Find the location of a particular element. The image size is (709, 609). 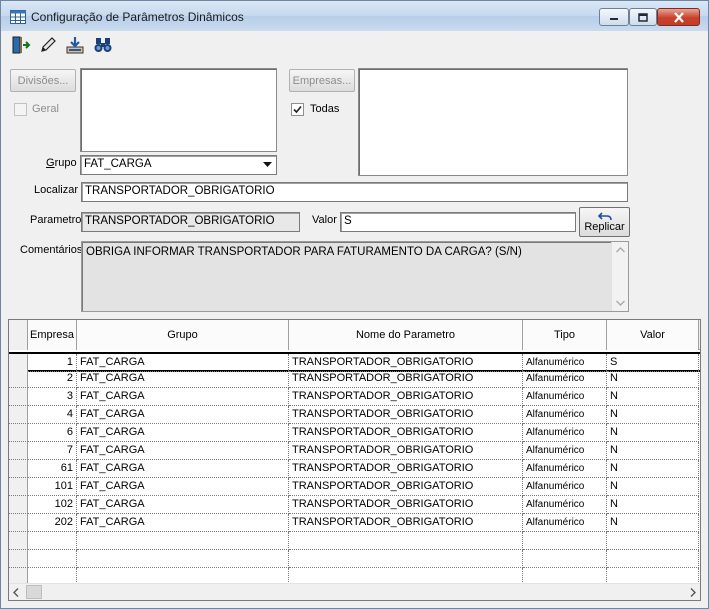

scroll-thumb is located at coordinates (34, 592).